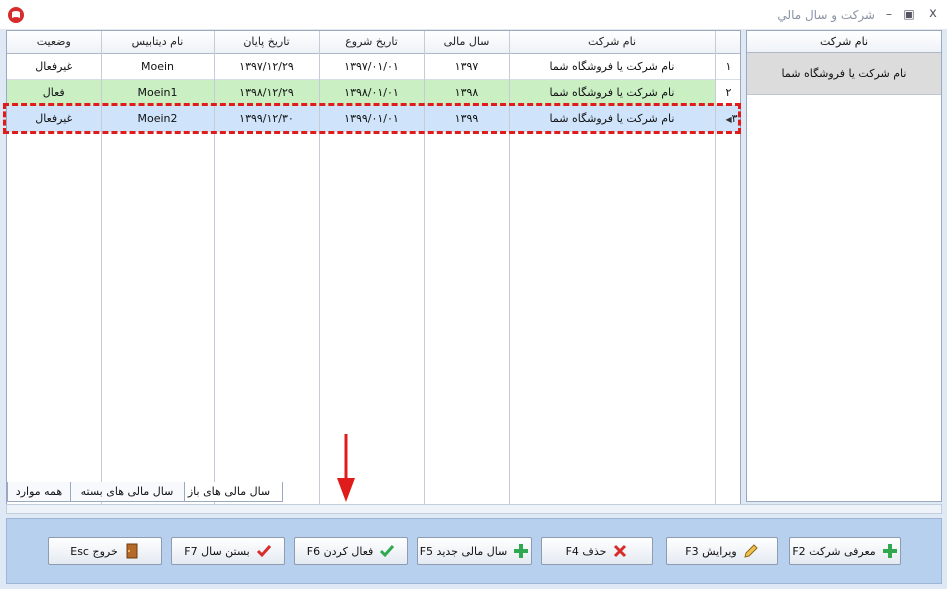 This screenshot has height=589, width=947. Describe the element at coordinates (94, 551) in the screenshot. I see `exit-label: خروج Esc` at that location.